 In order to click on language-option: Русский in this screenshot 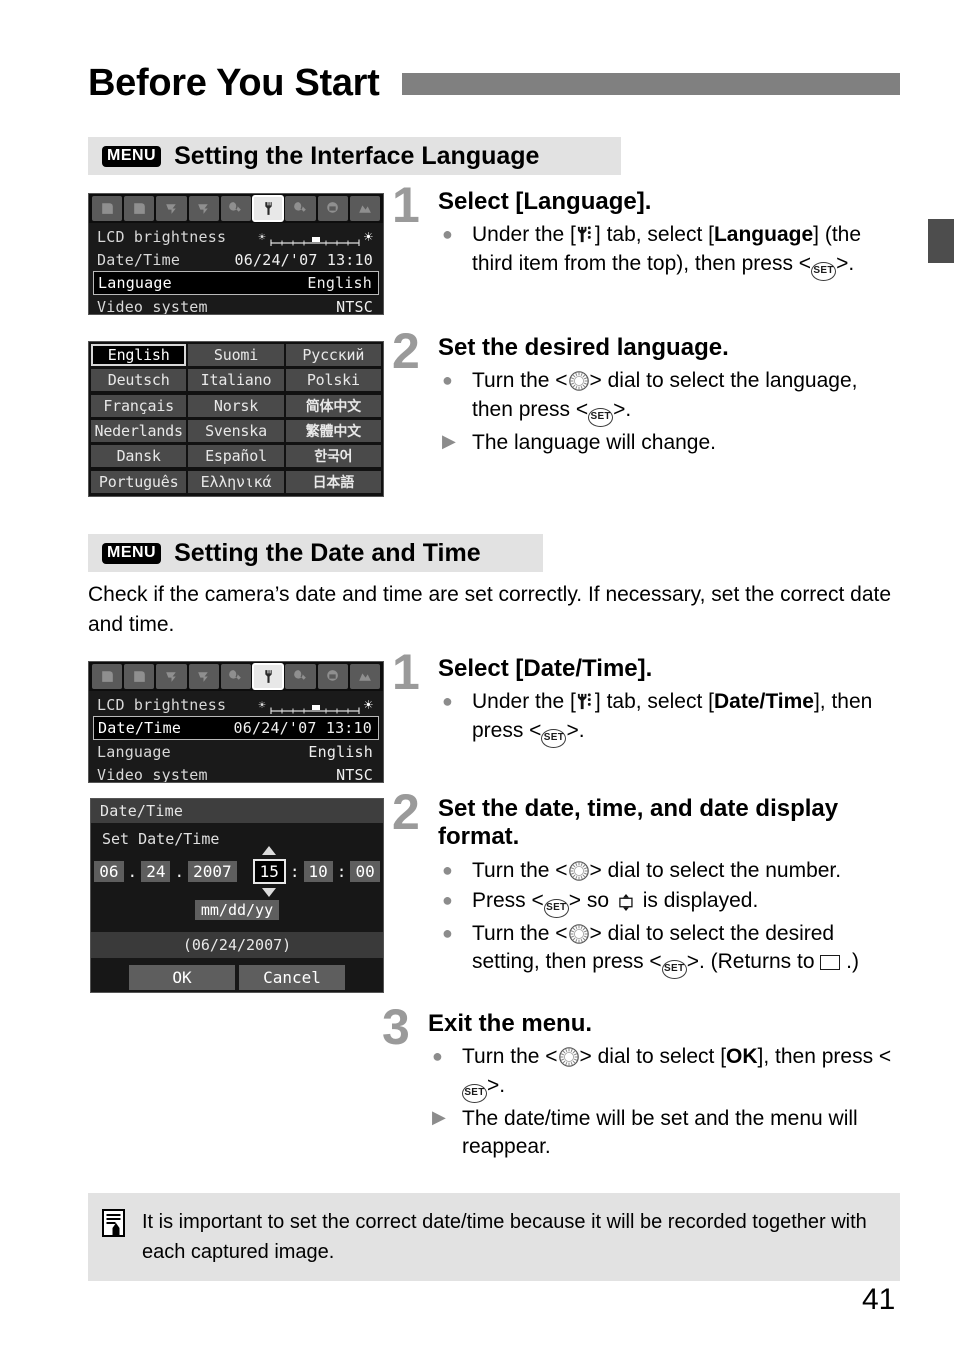, I will do `click(333, 355)`.